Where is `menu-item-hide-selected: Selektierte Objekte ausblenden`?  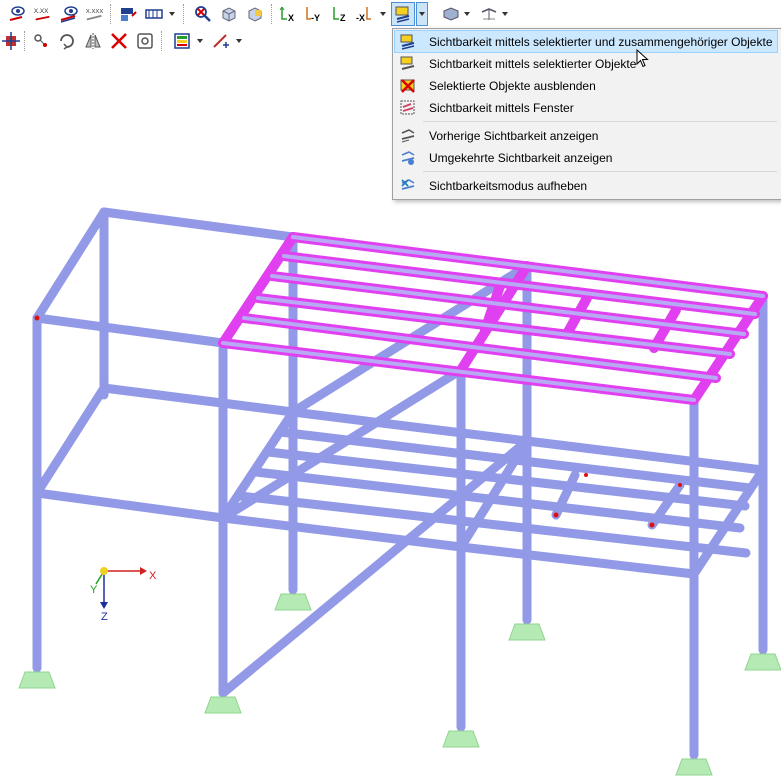
menu-item-hide-selected: Selektierte Objekte ausblenden is located at coordinates (586, 85).